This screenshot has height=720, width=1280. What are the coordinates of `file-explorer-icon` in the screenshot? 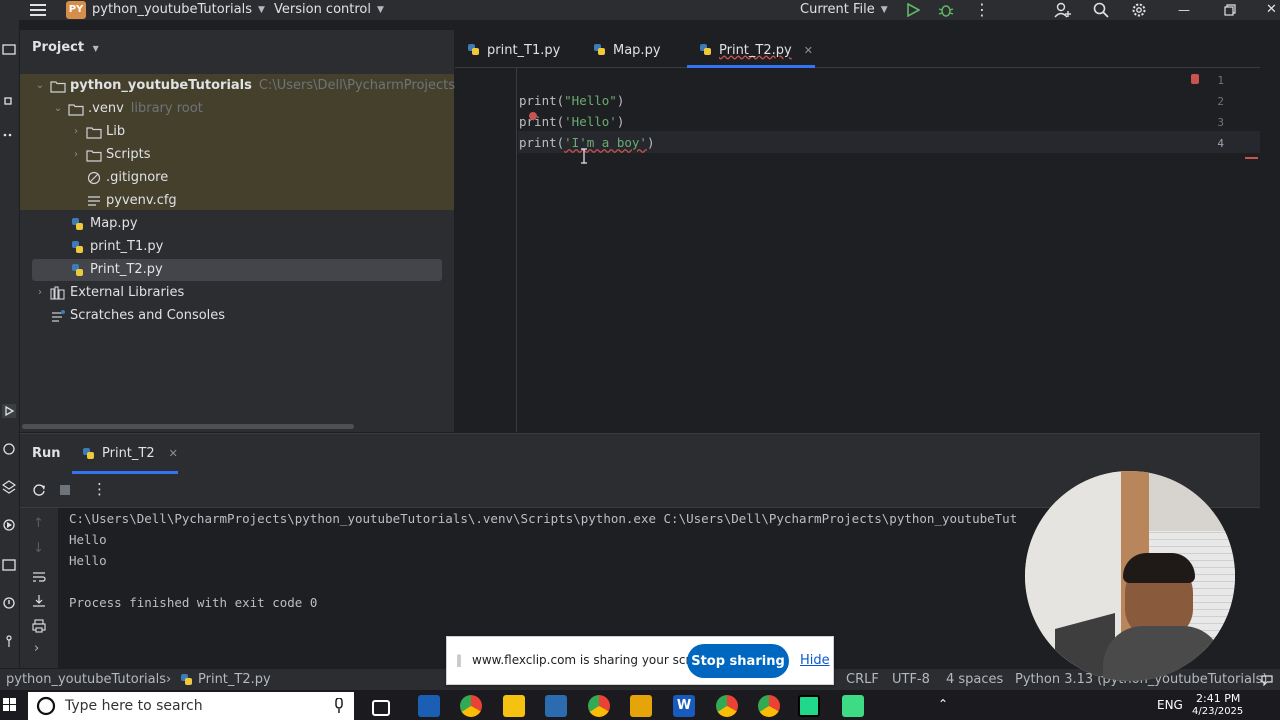 It's located at (641, 706).